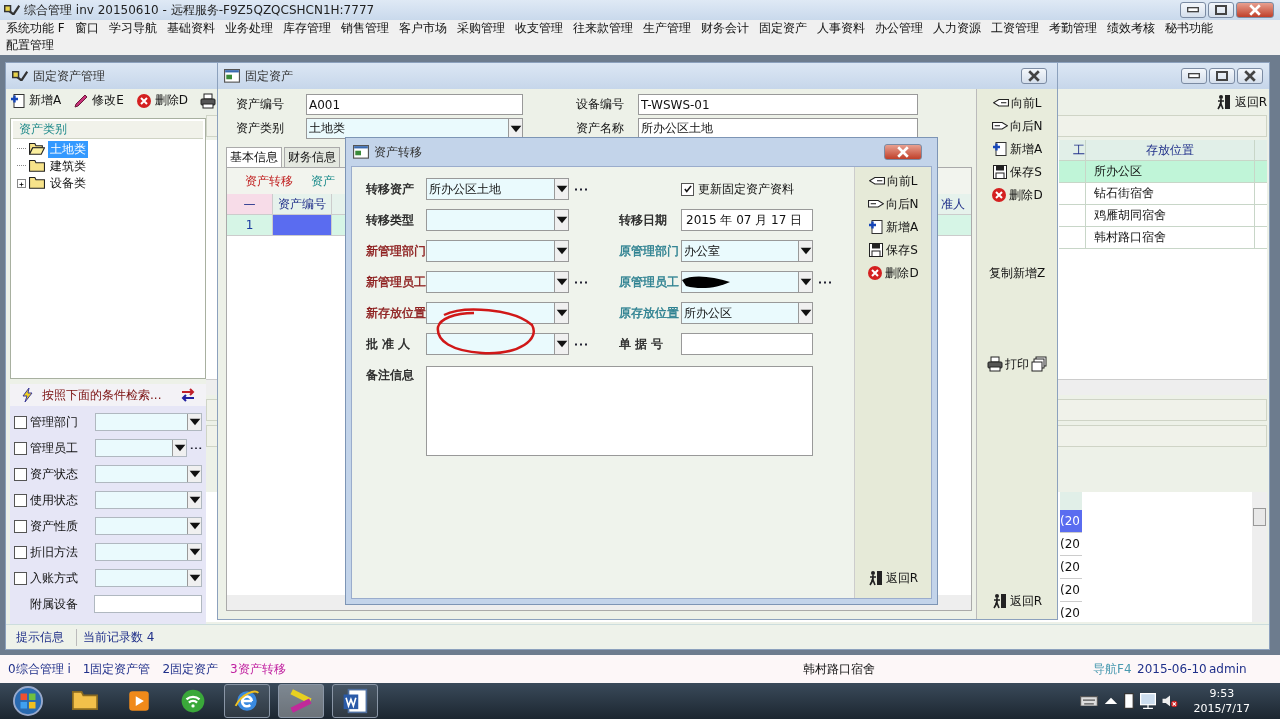 This screenshot has width=1280, height=719. Describe the element at coordinates (190, 28) in the screenshot. I see `menu-item: 基础资料` at that location.